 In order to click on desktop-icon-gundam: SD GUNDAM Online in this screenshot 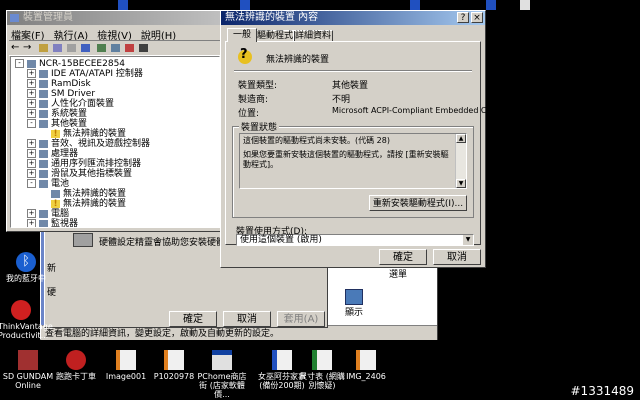, I will do `click(28, 370)`.